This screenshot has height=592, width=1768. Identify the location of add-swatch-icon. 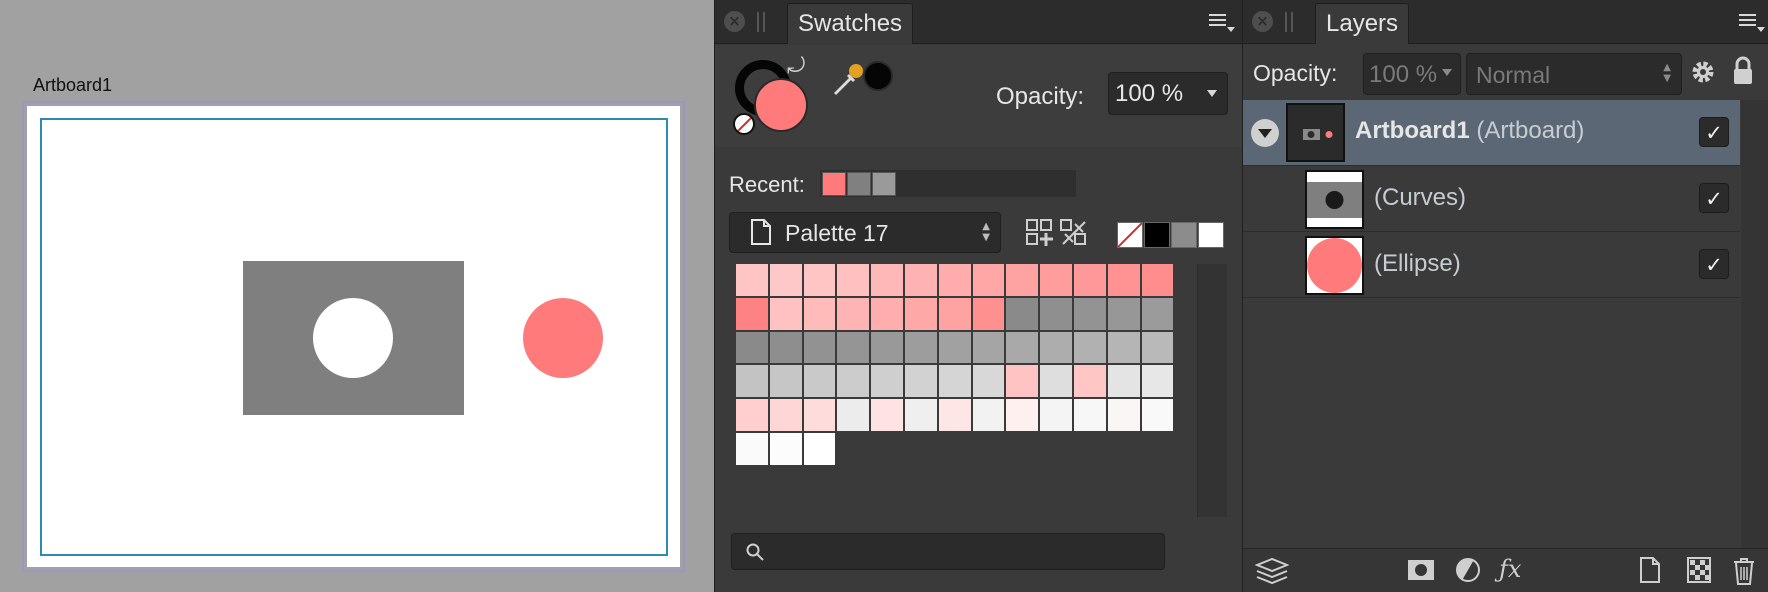
(1040, 233).